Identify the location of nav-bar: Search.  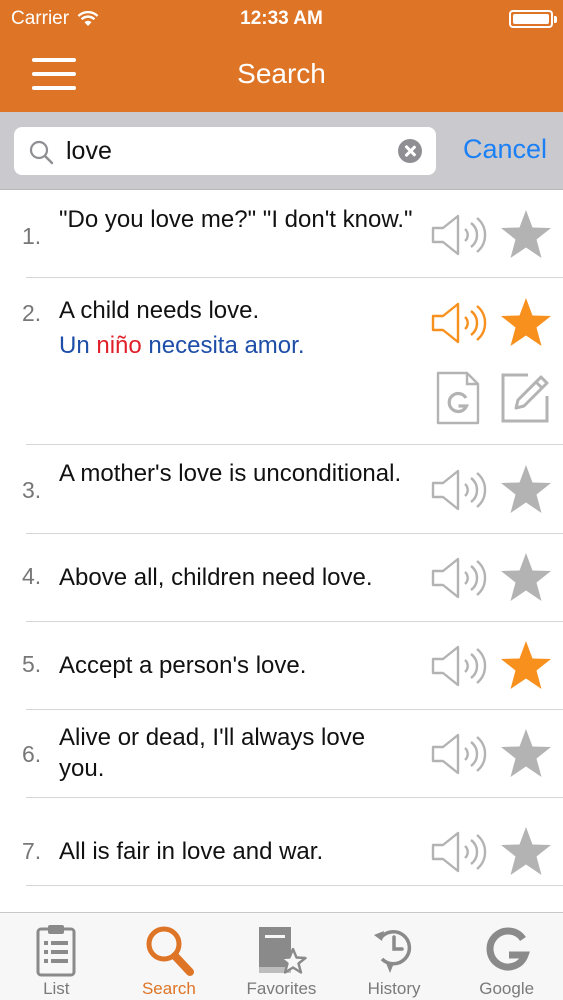
(281, 75).